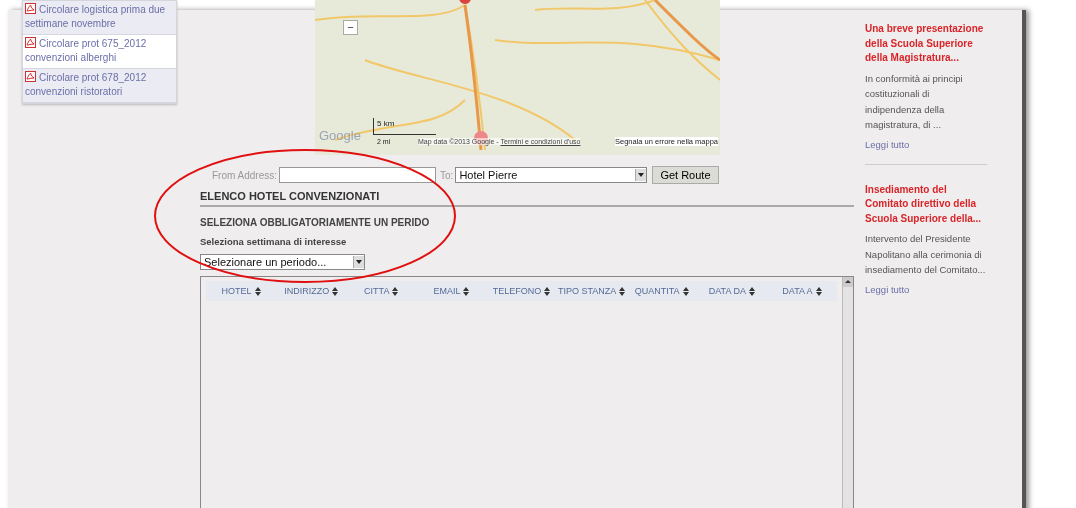  What do you see at coordinates (521, 291) in the screenshot?
I see `column-header: TELEFONO` at bounding box center [521, 291].